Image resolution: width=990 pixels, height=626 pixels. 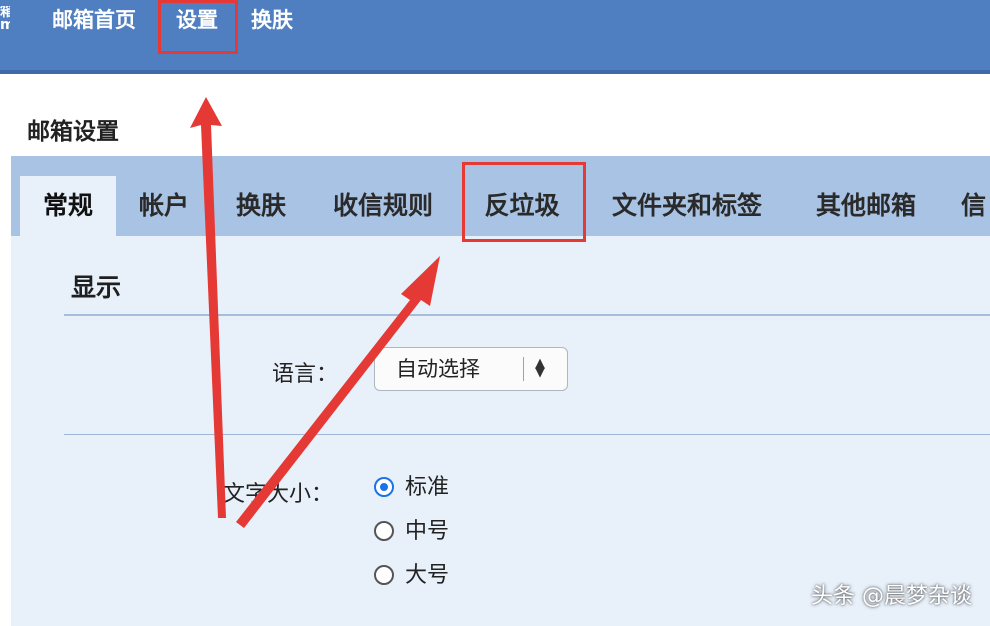 What do you see at coordinates (384, 531) in the screenshot?
I see `radio-medium` at bounding box center [384, 531].